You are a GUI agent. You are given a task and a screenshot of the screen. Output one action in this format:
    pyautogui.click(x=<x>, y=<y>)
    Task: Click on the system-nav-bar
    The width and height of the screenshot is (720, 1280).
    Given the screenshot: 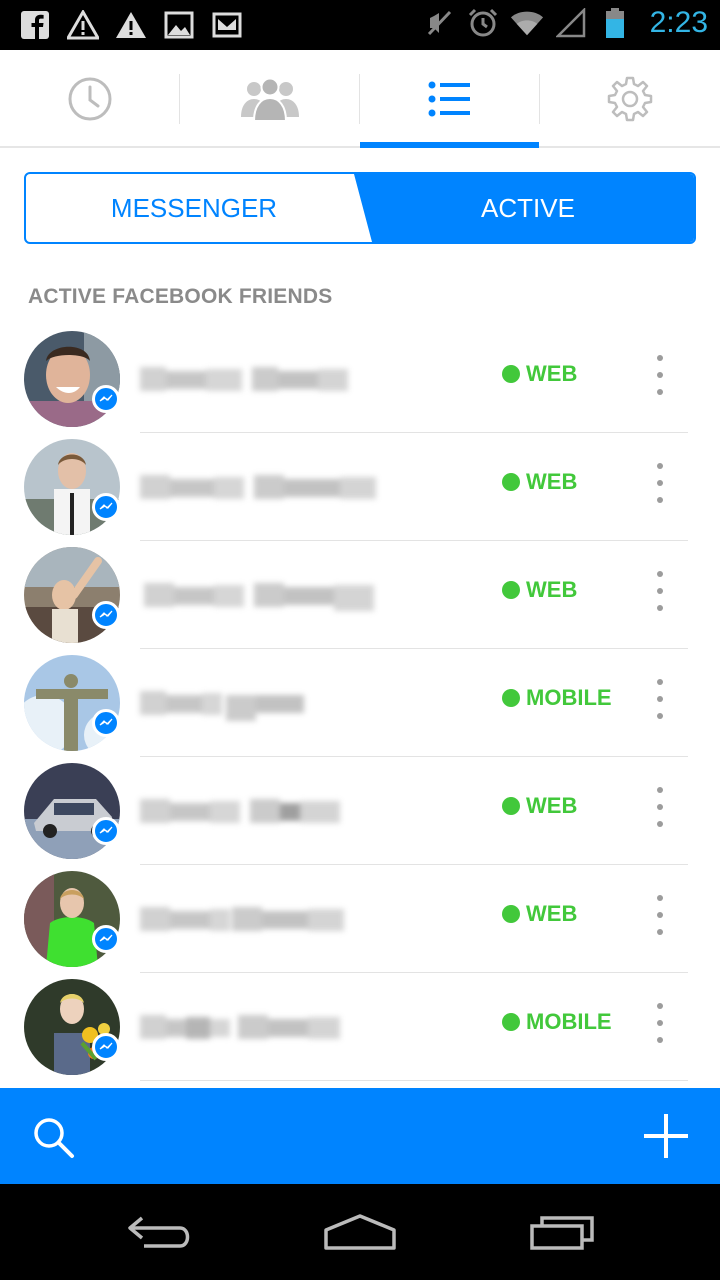 What is the action you would take?
    pyautogui.click(x=360, y=1232)
    